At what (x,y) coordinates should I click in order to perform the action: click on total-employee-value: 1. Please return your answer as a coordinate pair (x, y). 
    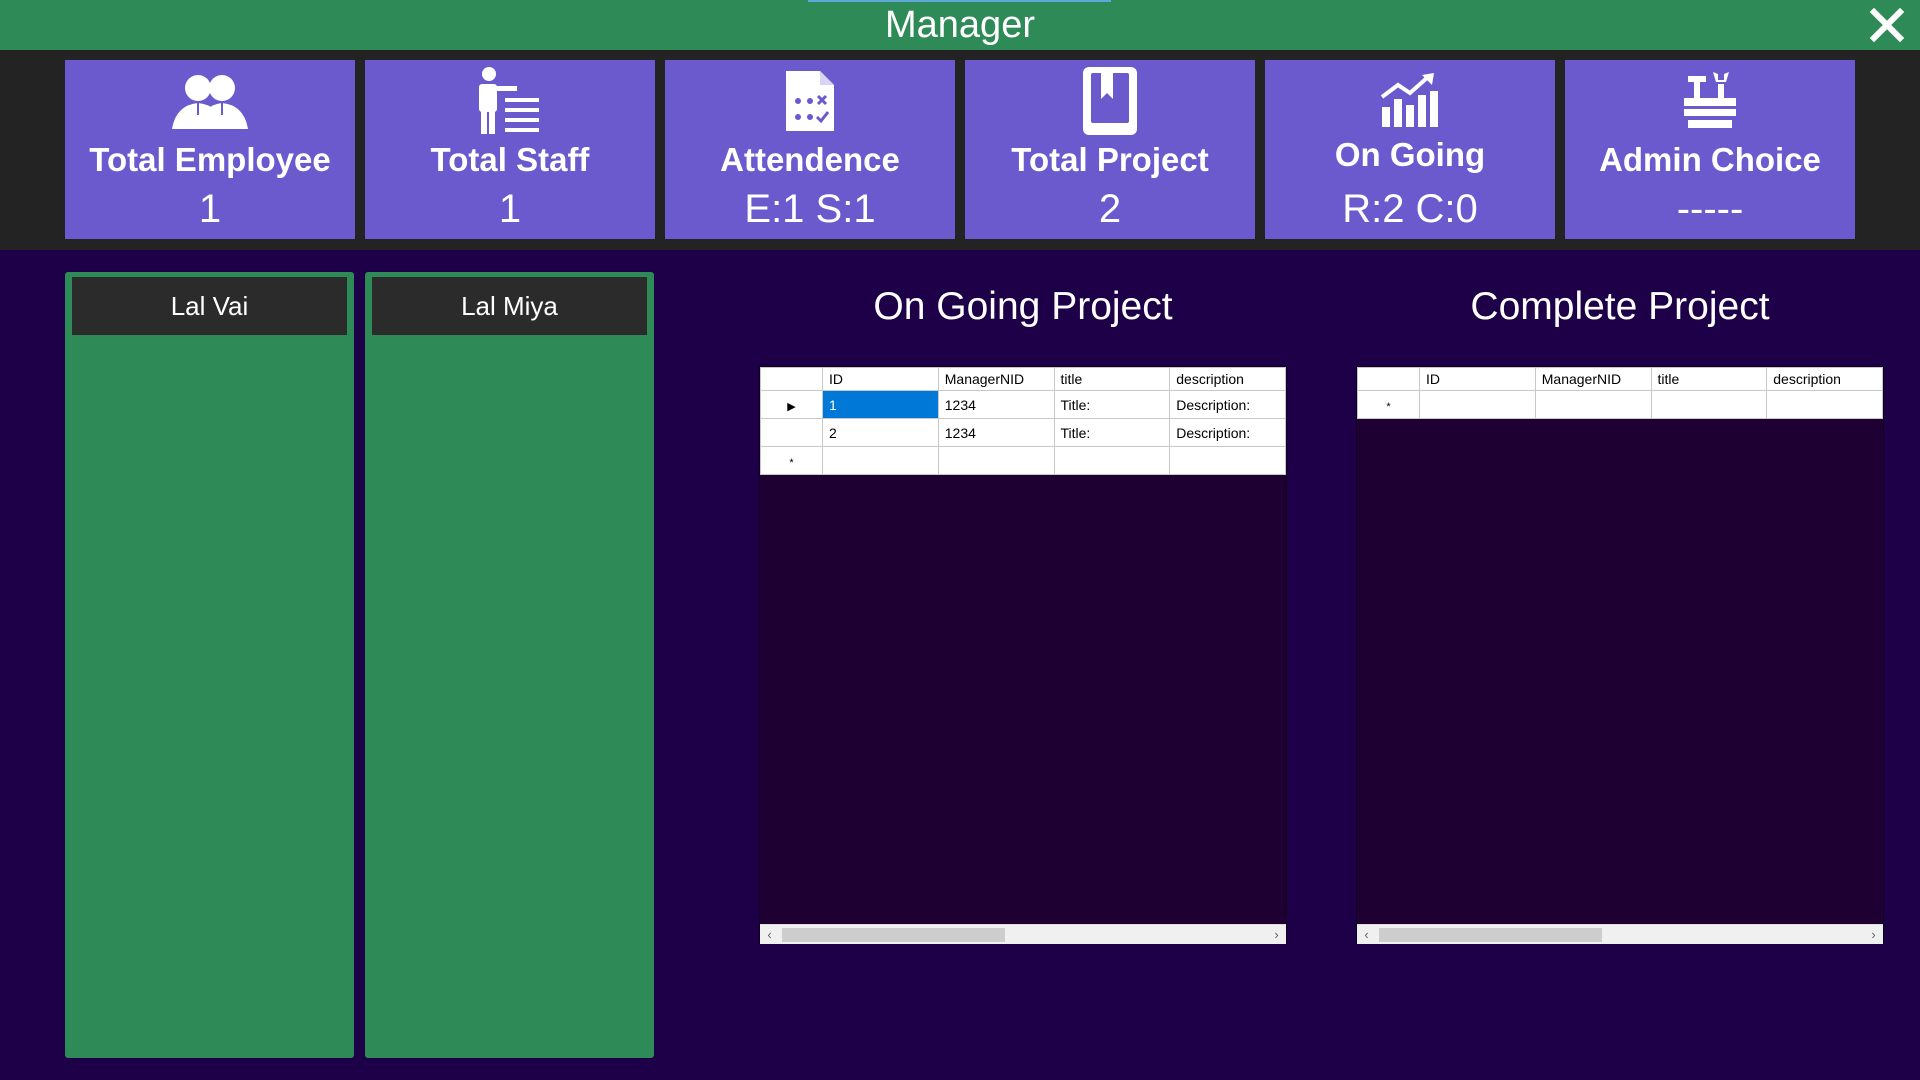
    Looking at the image, I should click on (210, 209).